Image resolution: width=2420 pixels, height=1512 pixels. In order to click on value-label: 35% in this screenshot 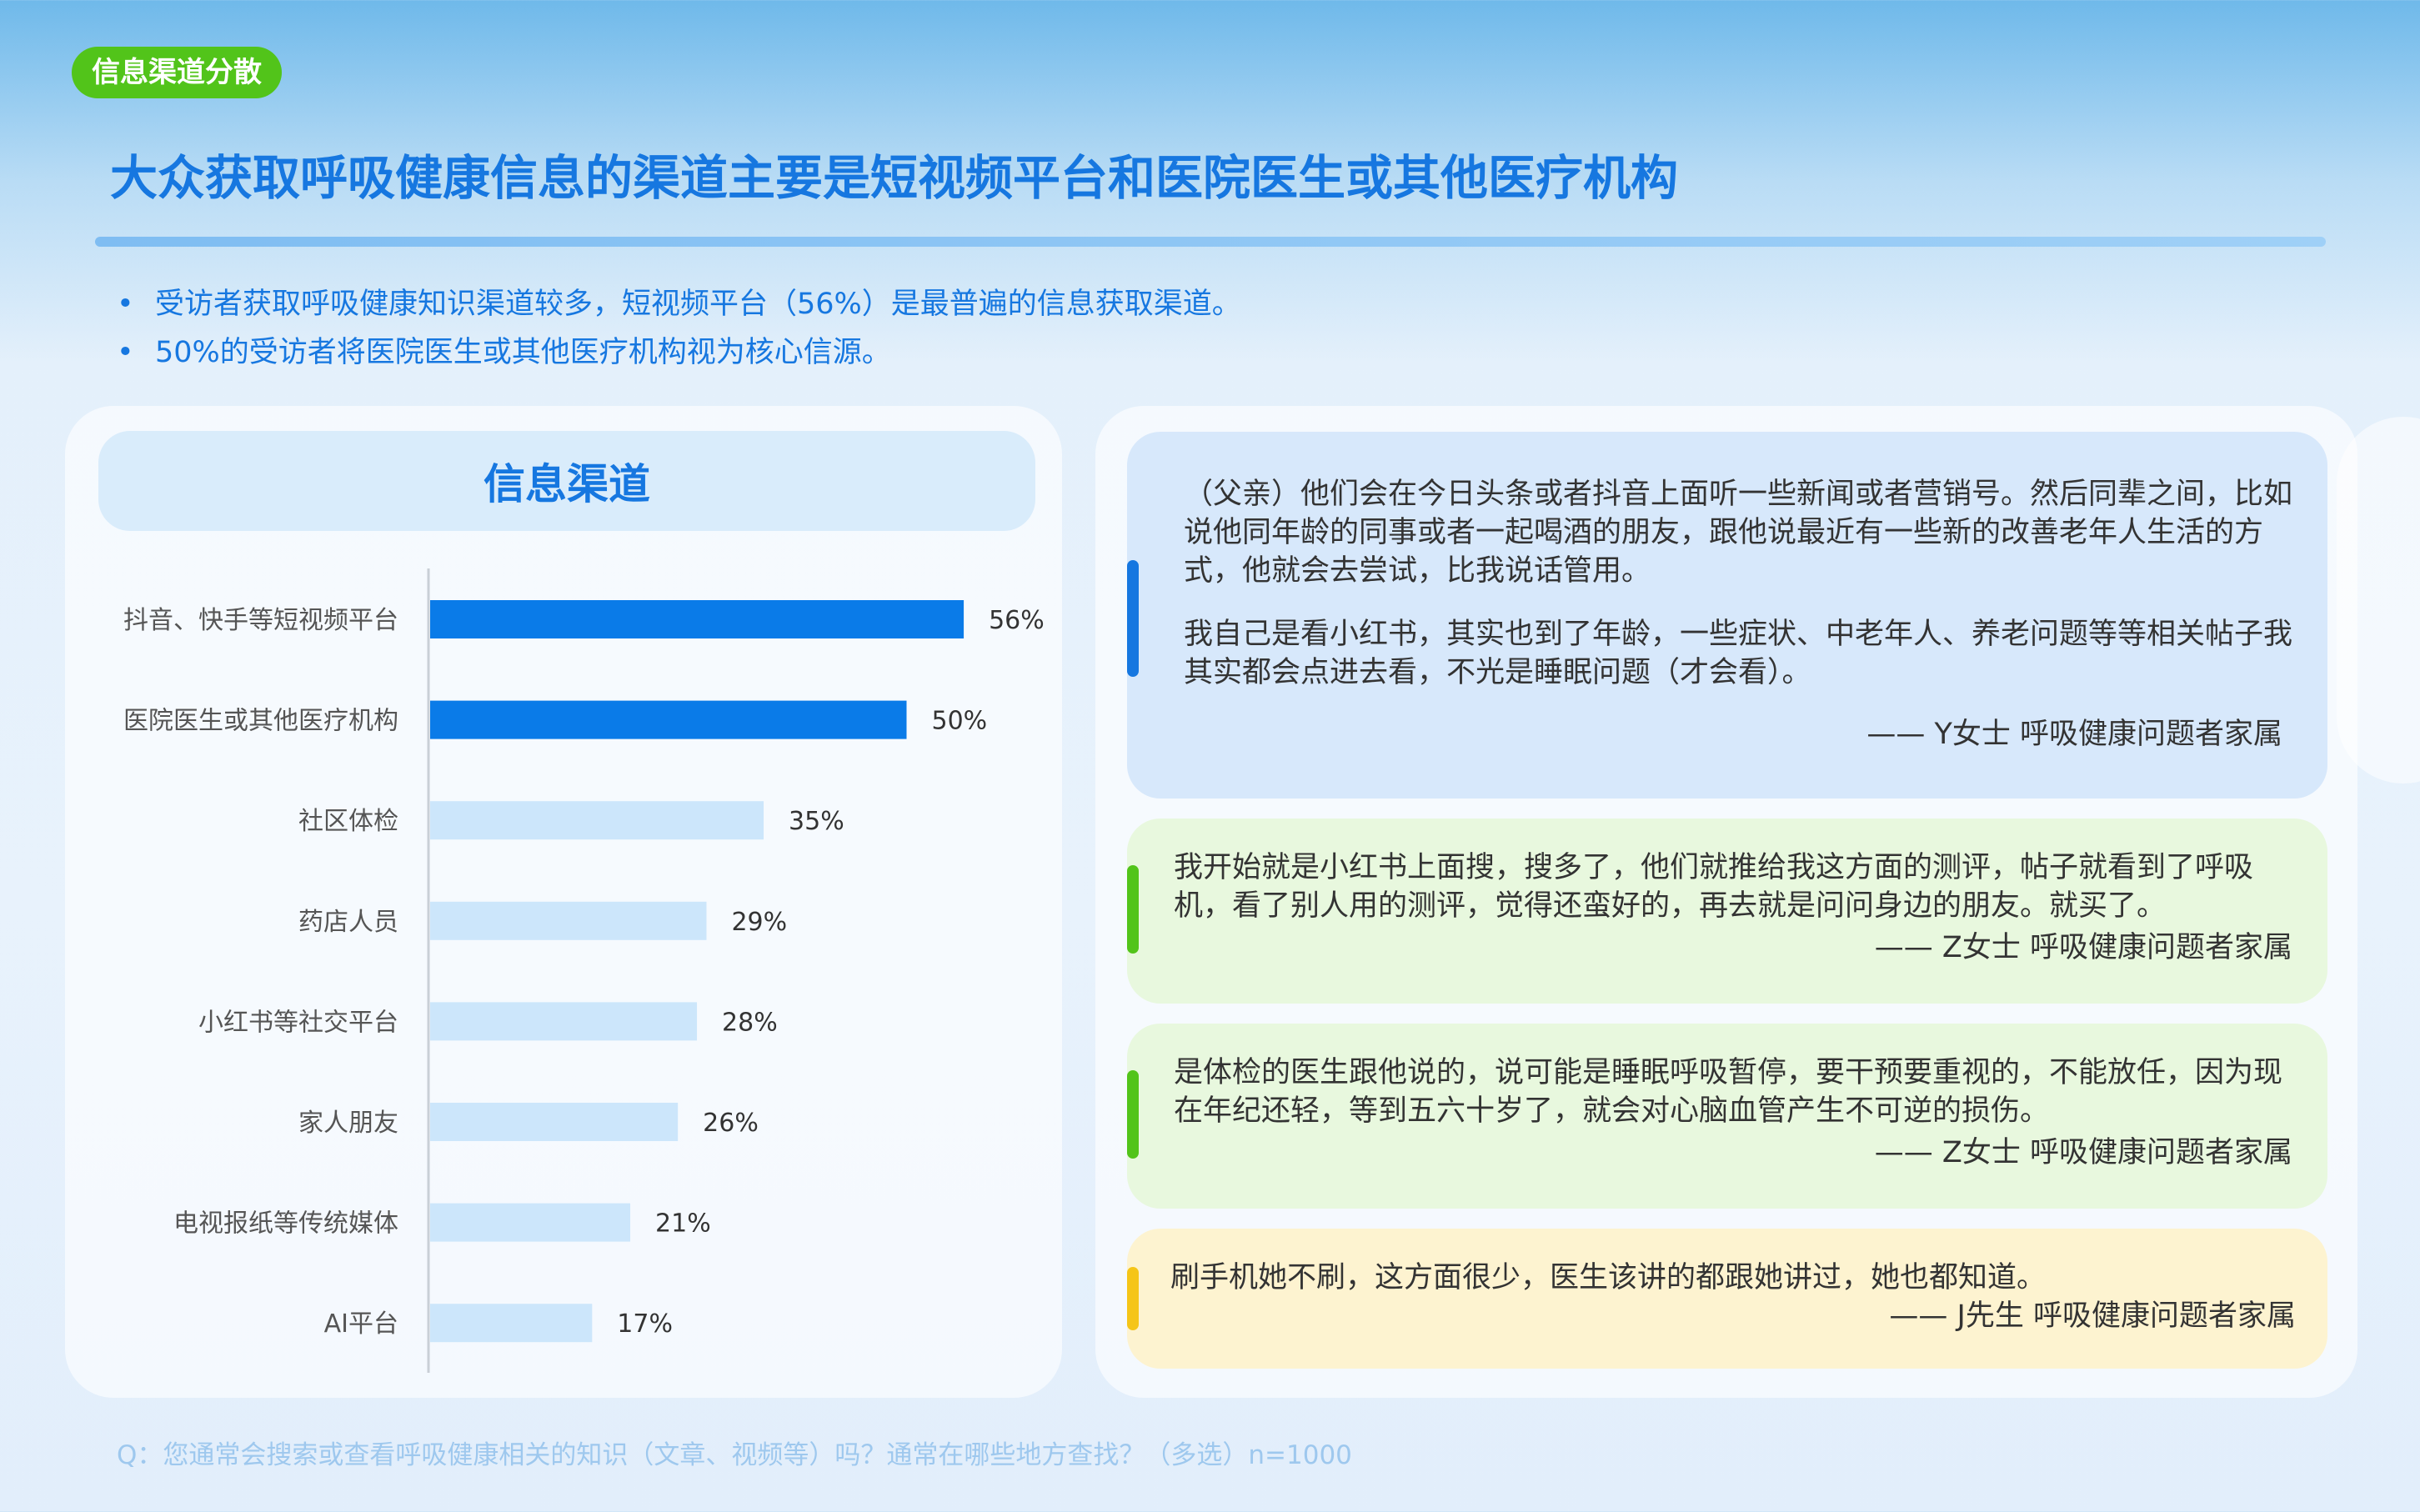, I will do `click(816, 822)`.